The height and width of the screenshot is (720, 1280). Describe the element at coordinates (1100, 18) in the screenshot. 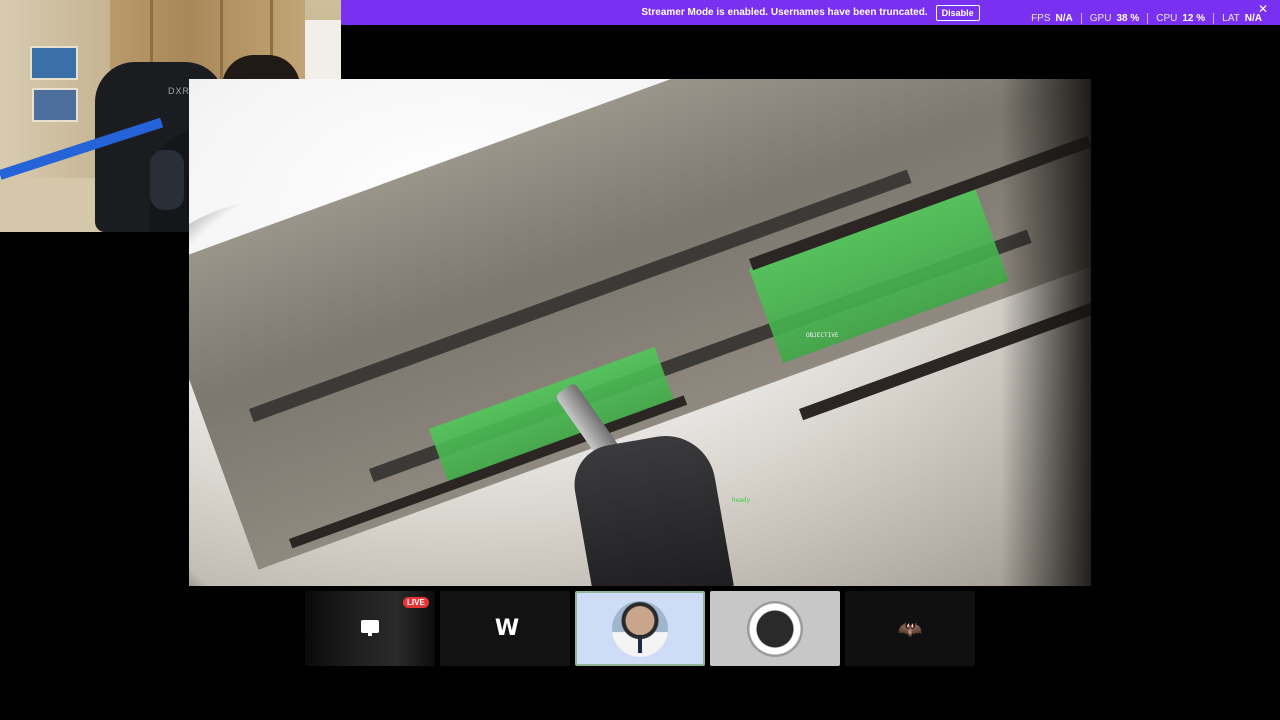

I see `stat-label: GPU` at that location.